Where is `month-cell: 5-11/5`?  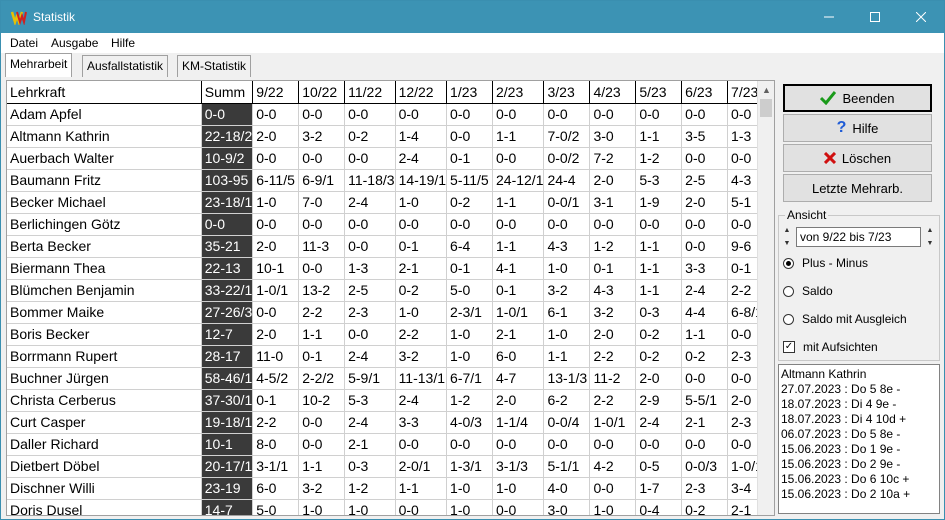
month-cell: 5-11/5 is located at coordinates (469, 180).